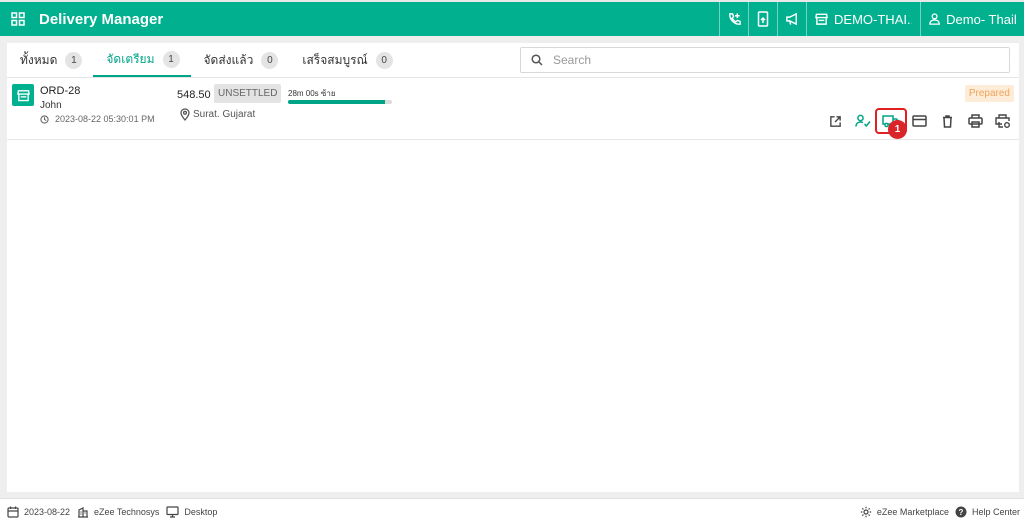 Image resolution: width=1024 pixels, height=524 pixels. What do you see at coordinates (248, 93) in the screenshot?
I see `payment-status-badge: UNSETTLED` at bounding box center [248, 93].